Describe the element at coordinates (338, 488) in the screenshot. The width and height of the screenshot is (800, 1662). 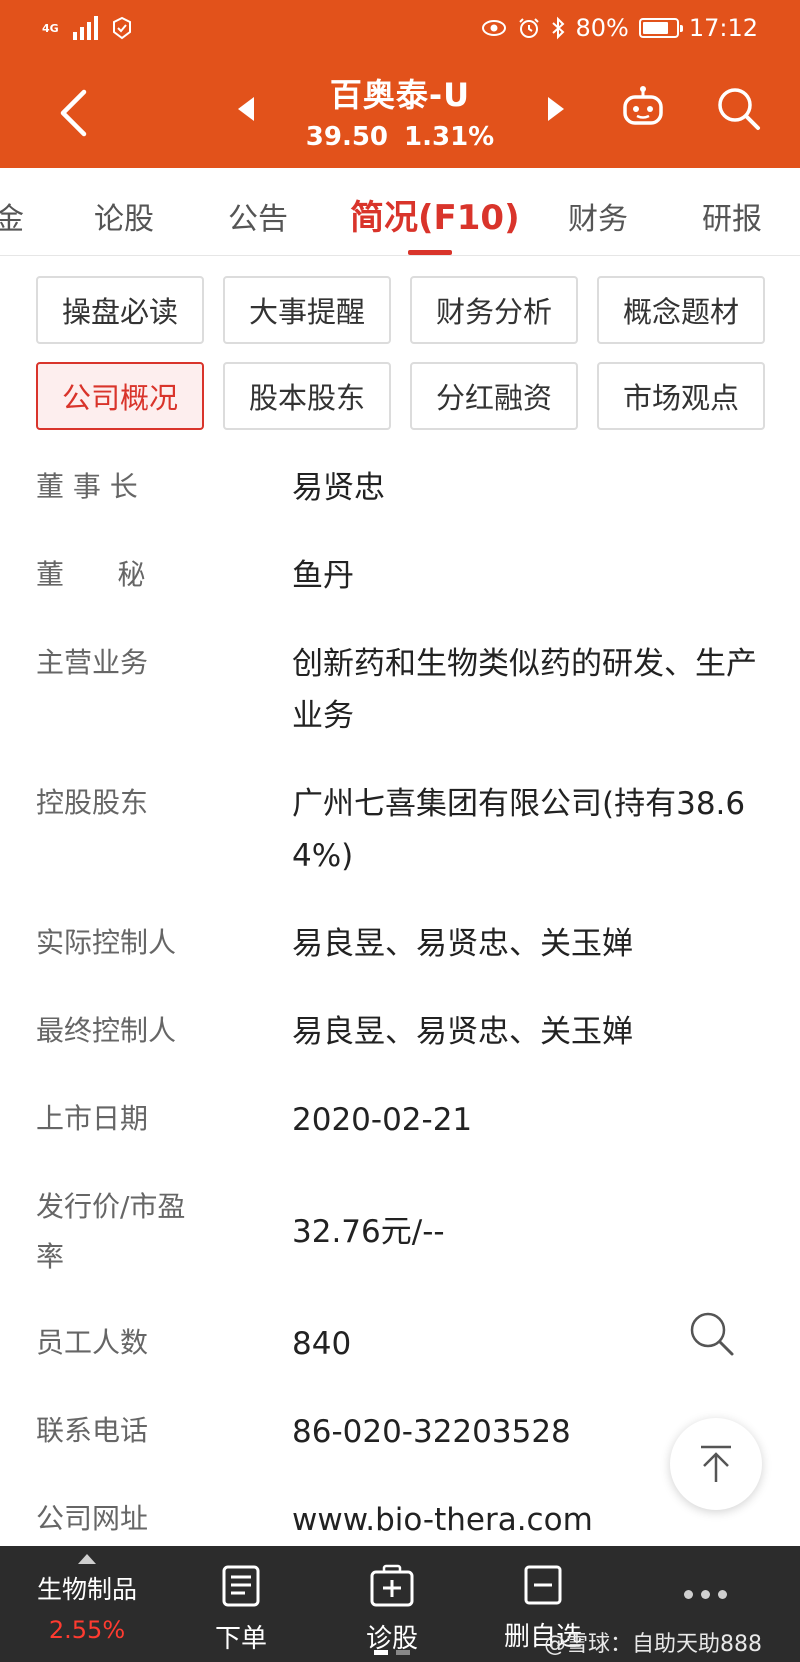
I see `row-value: 易贤忠` at that location.